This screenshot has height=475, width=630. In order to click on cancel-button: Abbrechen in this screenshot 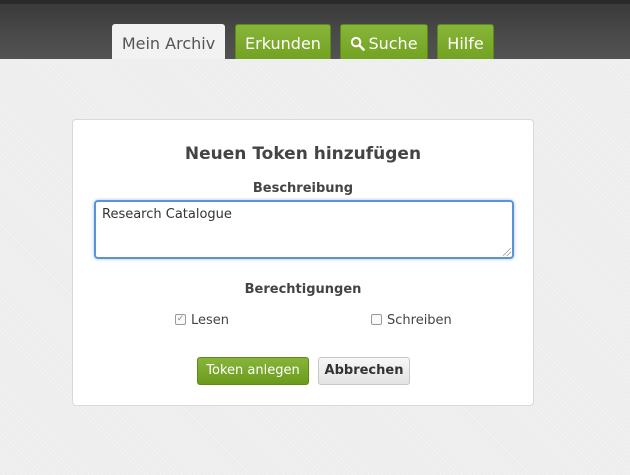, I will do `click(364, 371)`.